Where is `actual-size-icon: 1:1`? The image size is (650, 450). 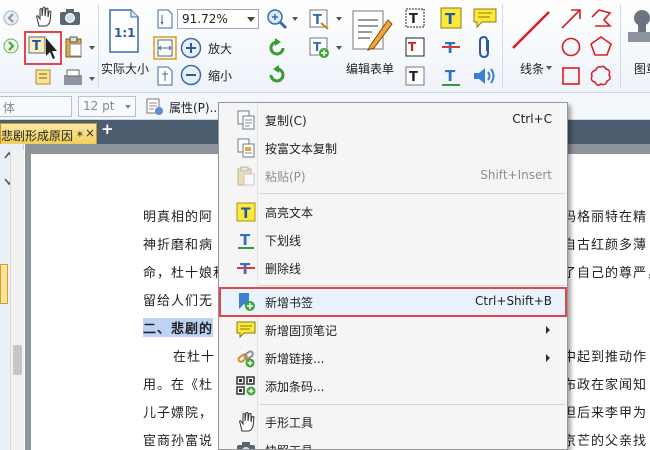
actual-size-icon: 1:1 is located at coordinates (124, 31).